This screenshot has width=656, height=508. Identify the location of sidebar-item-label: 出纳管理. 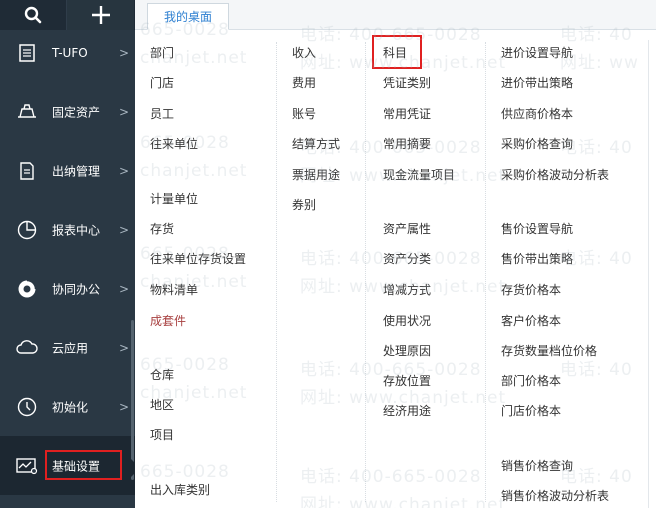
(76, 171).